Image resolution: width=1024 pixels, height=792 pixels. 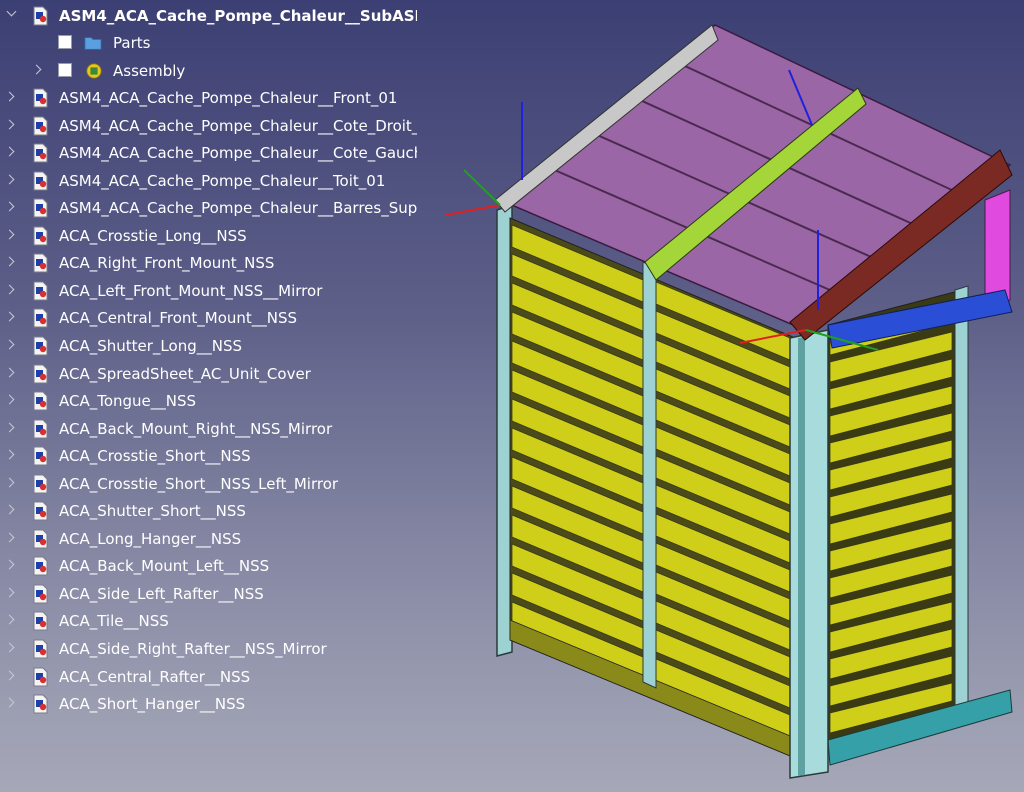 What do you see at coordinates (94, 71) in the screenshot?
I see `assembly-icon` at bounding box center [94, 71].